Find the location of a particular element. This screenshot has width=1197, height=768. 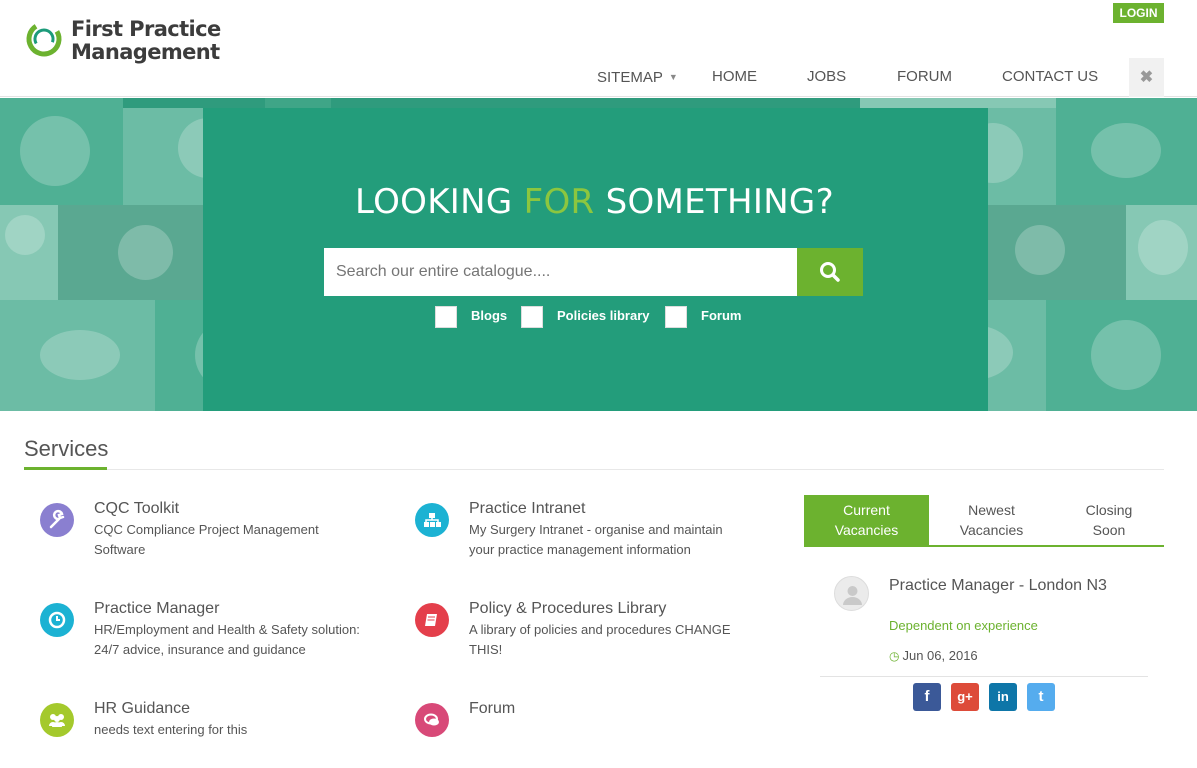

linkedin-icon: in is located at coordinates (1003, 697).